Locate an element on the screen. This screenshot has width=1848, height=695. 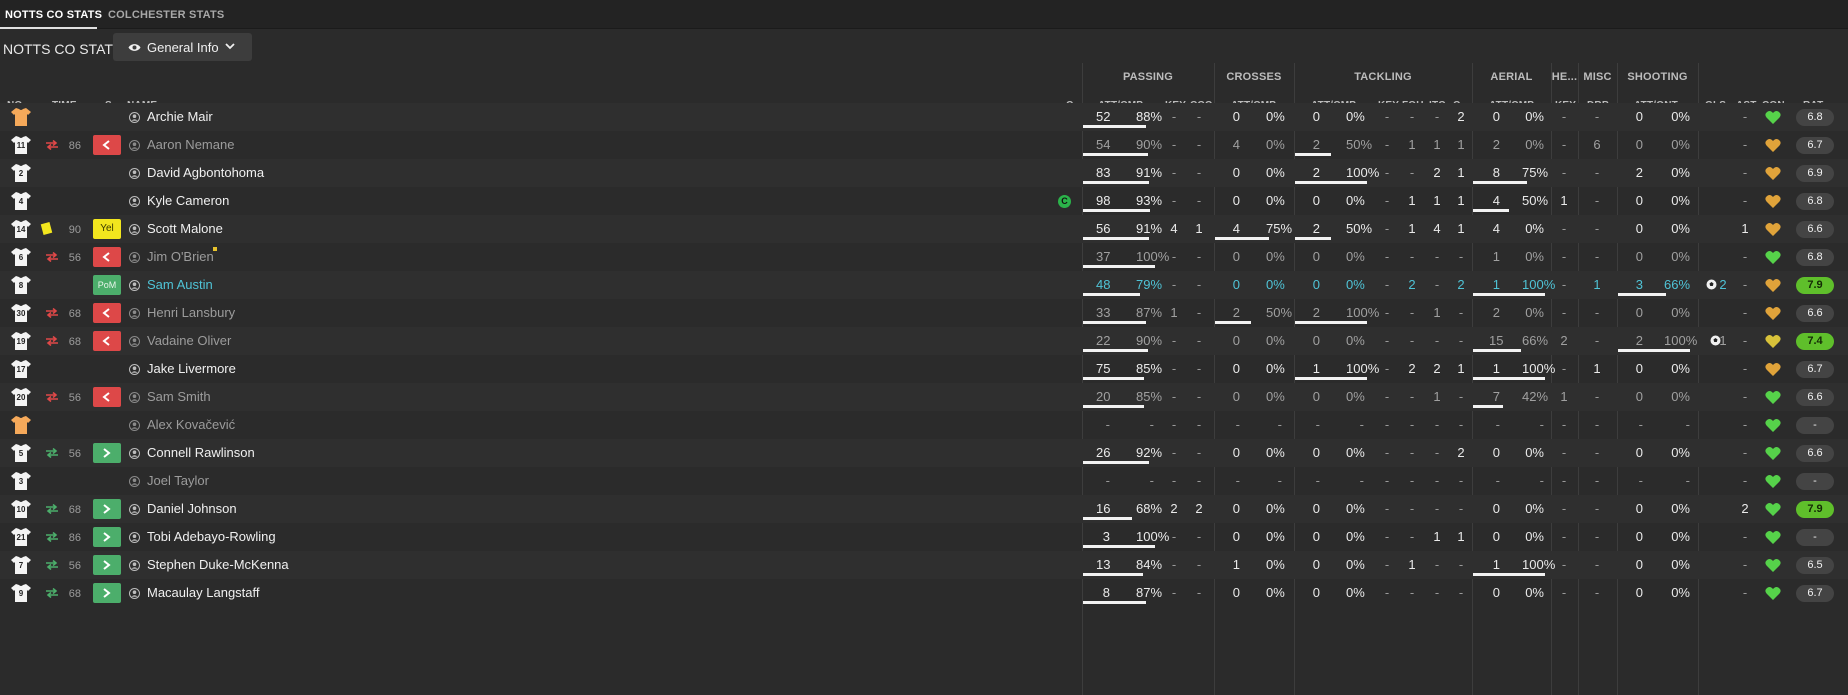
stat-aerial-attempts: 0 is located at coordinates (1496, 592).